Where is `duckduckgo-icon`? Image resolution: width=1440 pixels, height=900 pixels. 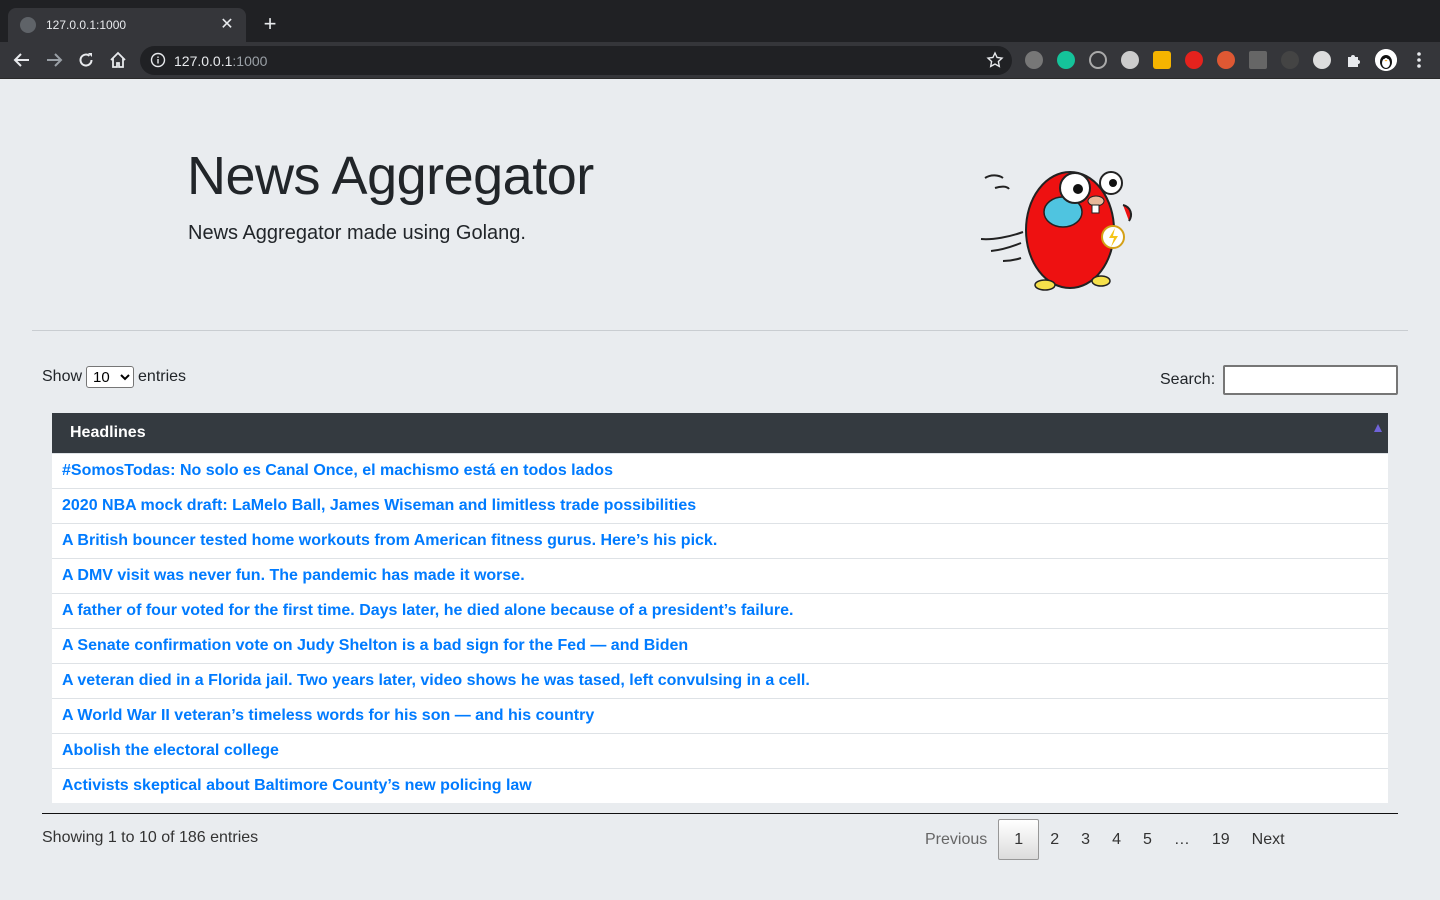 duckduckgo-icon is located at coordinates (1226, 60).